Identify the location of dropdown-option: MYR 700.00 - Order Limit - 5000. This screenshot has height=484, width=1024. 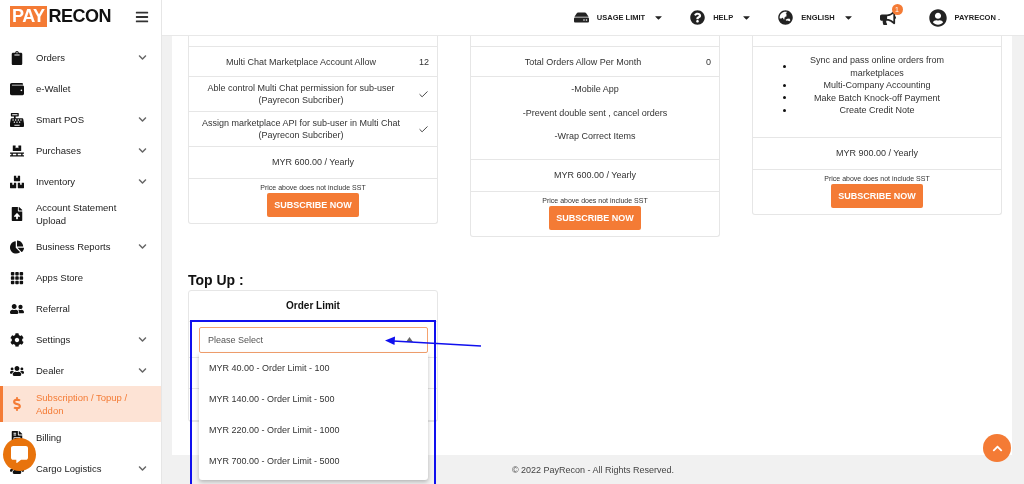
(313, 461).